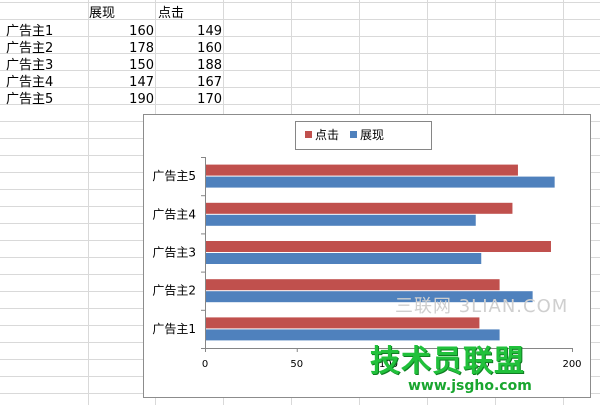 Image resolution: width=600 pixels, height=405 pixels. I want to click on y-tick-label: 广告主2, so click(174, 291).